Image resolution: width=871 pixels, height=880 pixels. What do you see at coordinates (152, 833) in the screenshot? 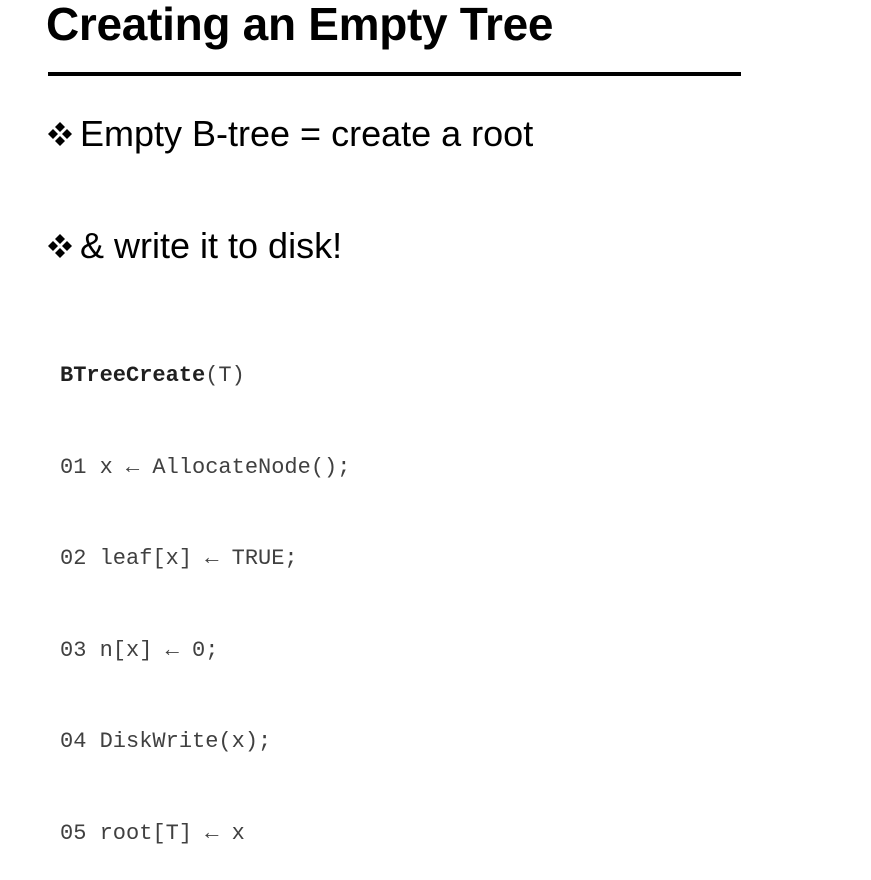
I see `code-line: 05 root[T] ← x` at bounding box center [152, 833].